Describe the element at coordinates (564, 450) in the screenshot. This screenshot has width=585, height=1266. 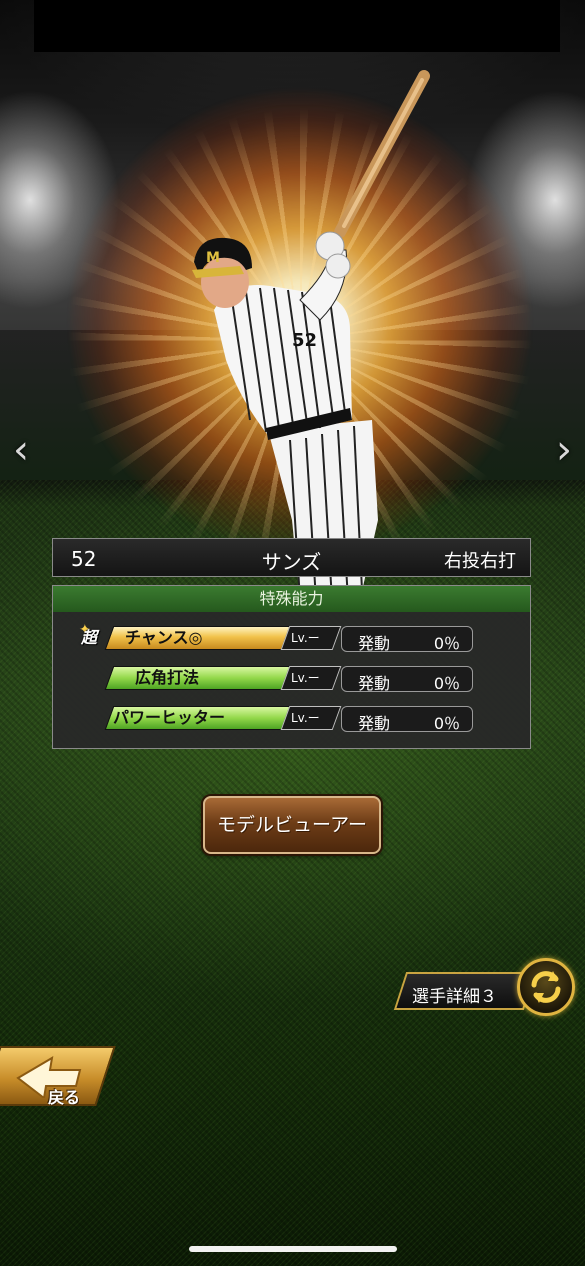
I see `chevron-right-icon: ›` at that location.